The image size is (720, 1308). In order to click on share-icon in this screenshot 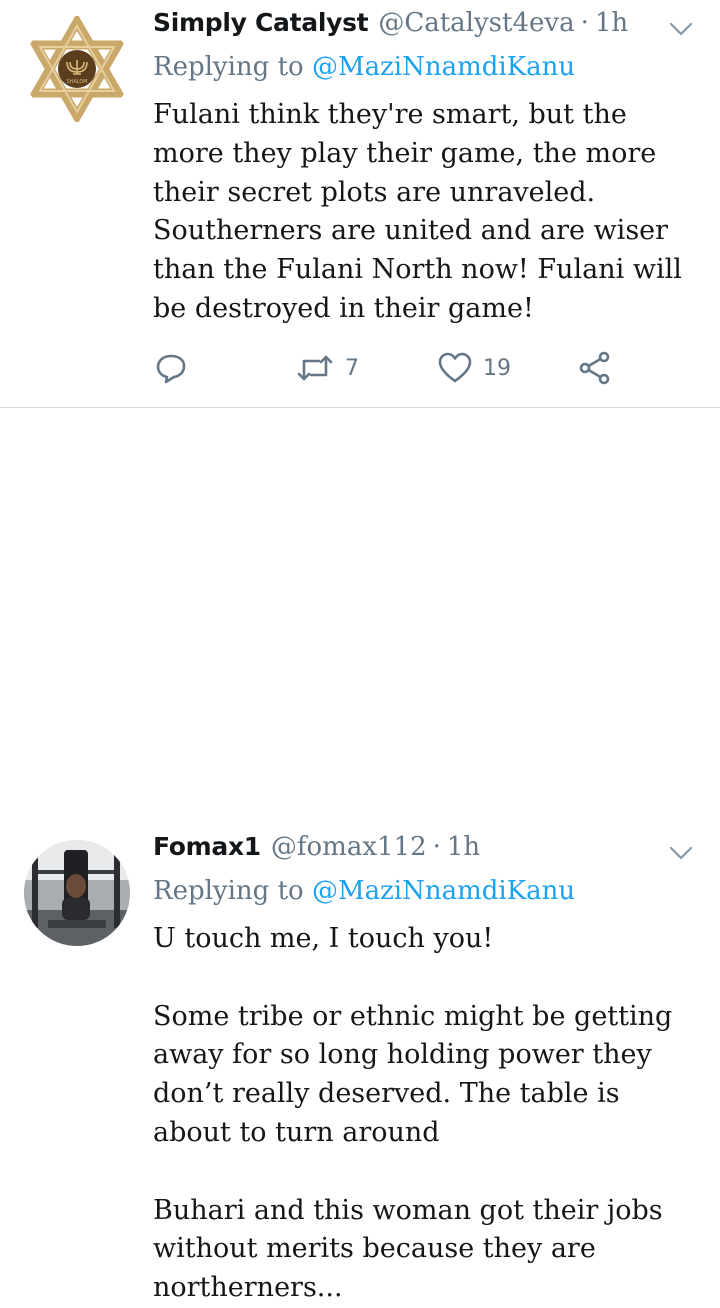, I will do `click(594, 368)`.